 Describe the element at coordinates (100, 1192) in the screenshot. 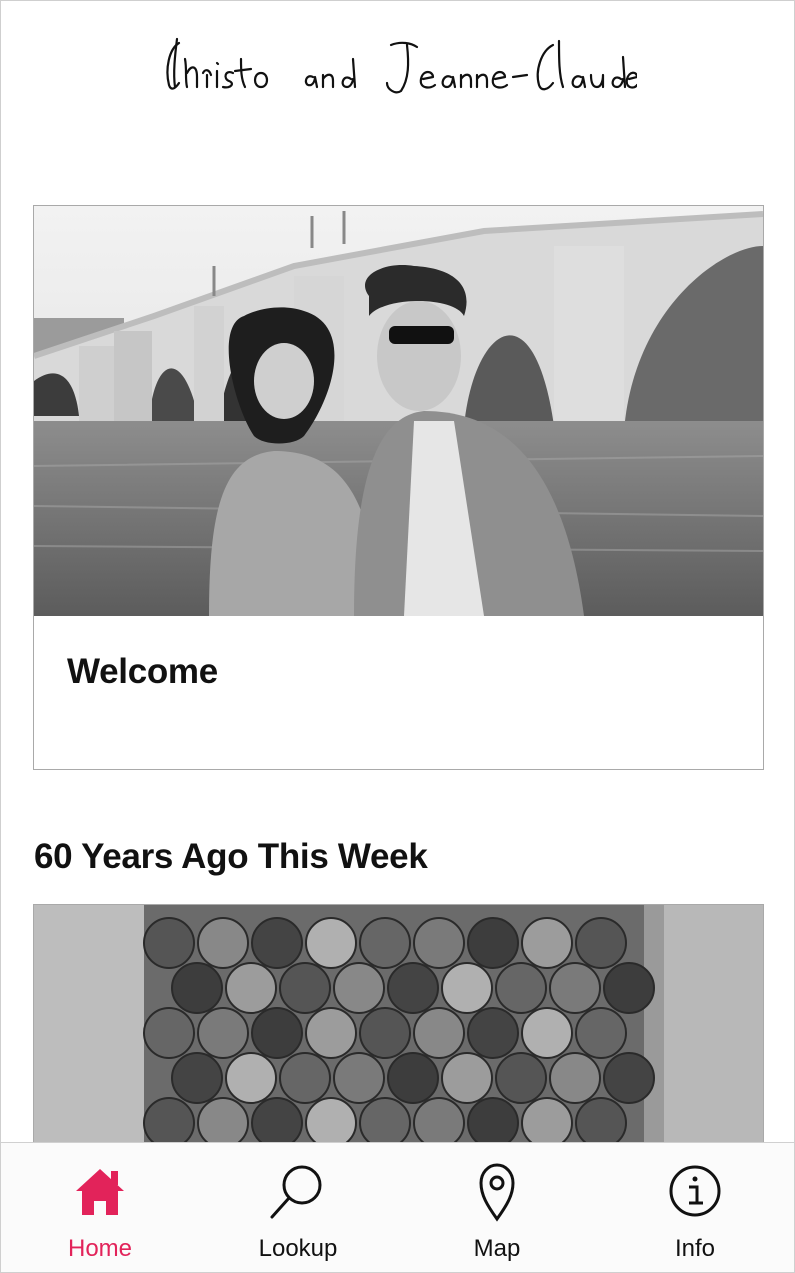

I see `home-icon` at that location.